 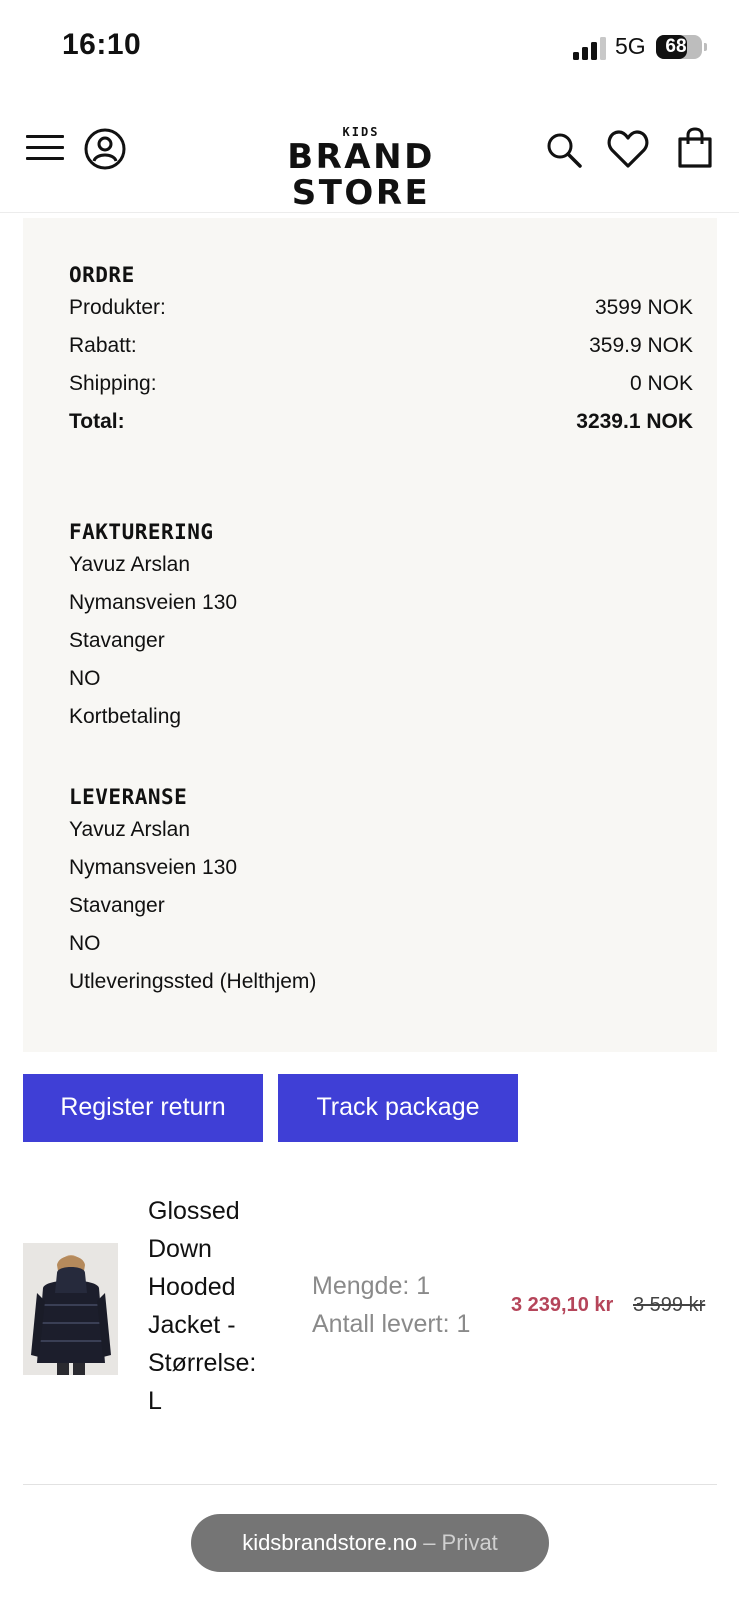 What do you see at coordinates (117, 905) in the screenshot?
I see `delivery-line: Stavanger` at bounding box center [117, 905].